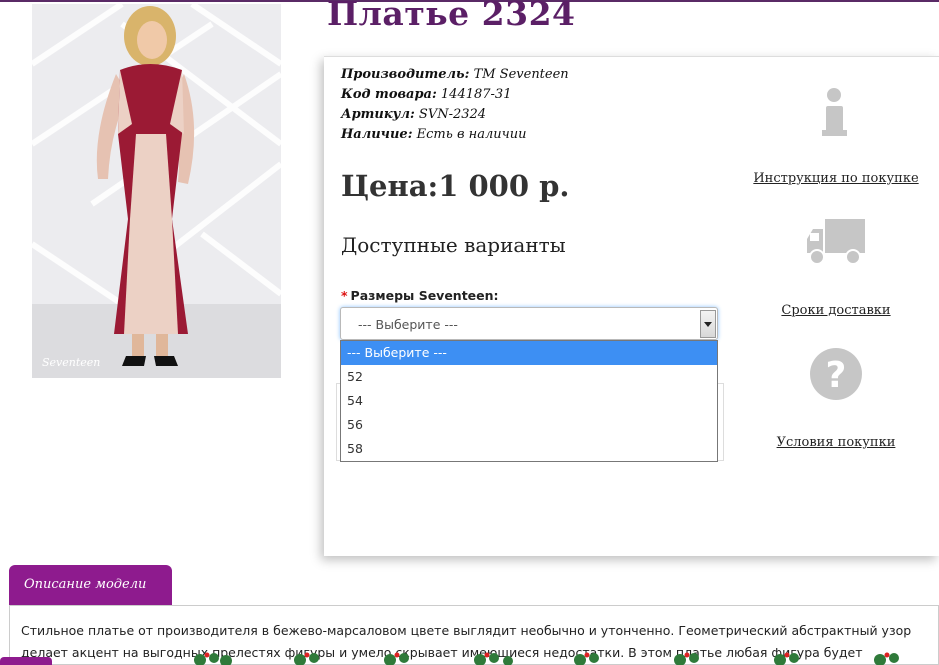 This screenshot has height=665, width=939. What do you see at coordinates (529, 425) in the screenshot?
I see `size-option: 56` at bounding box center [529, 425].